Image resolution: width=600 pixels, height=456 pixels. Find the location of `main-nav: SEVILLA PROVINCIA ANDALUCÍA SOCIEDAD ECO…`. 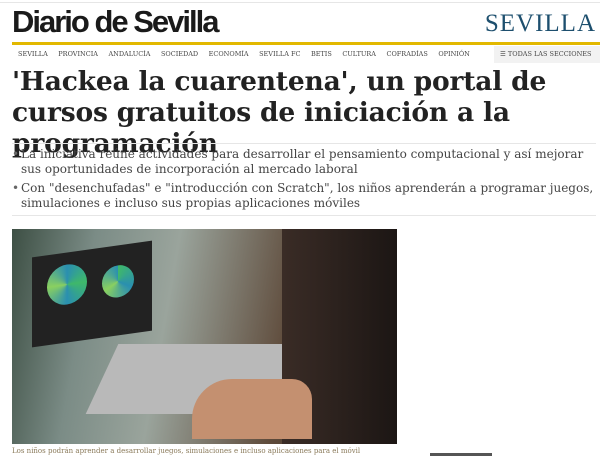

main-nav: SEVILLA PROVINCIA ANDALUCÍA SOCIEDAD ECO… is located at coordinates (249, 54).